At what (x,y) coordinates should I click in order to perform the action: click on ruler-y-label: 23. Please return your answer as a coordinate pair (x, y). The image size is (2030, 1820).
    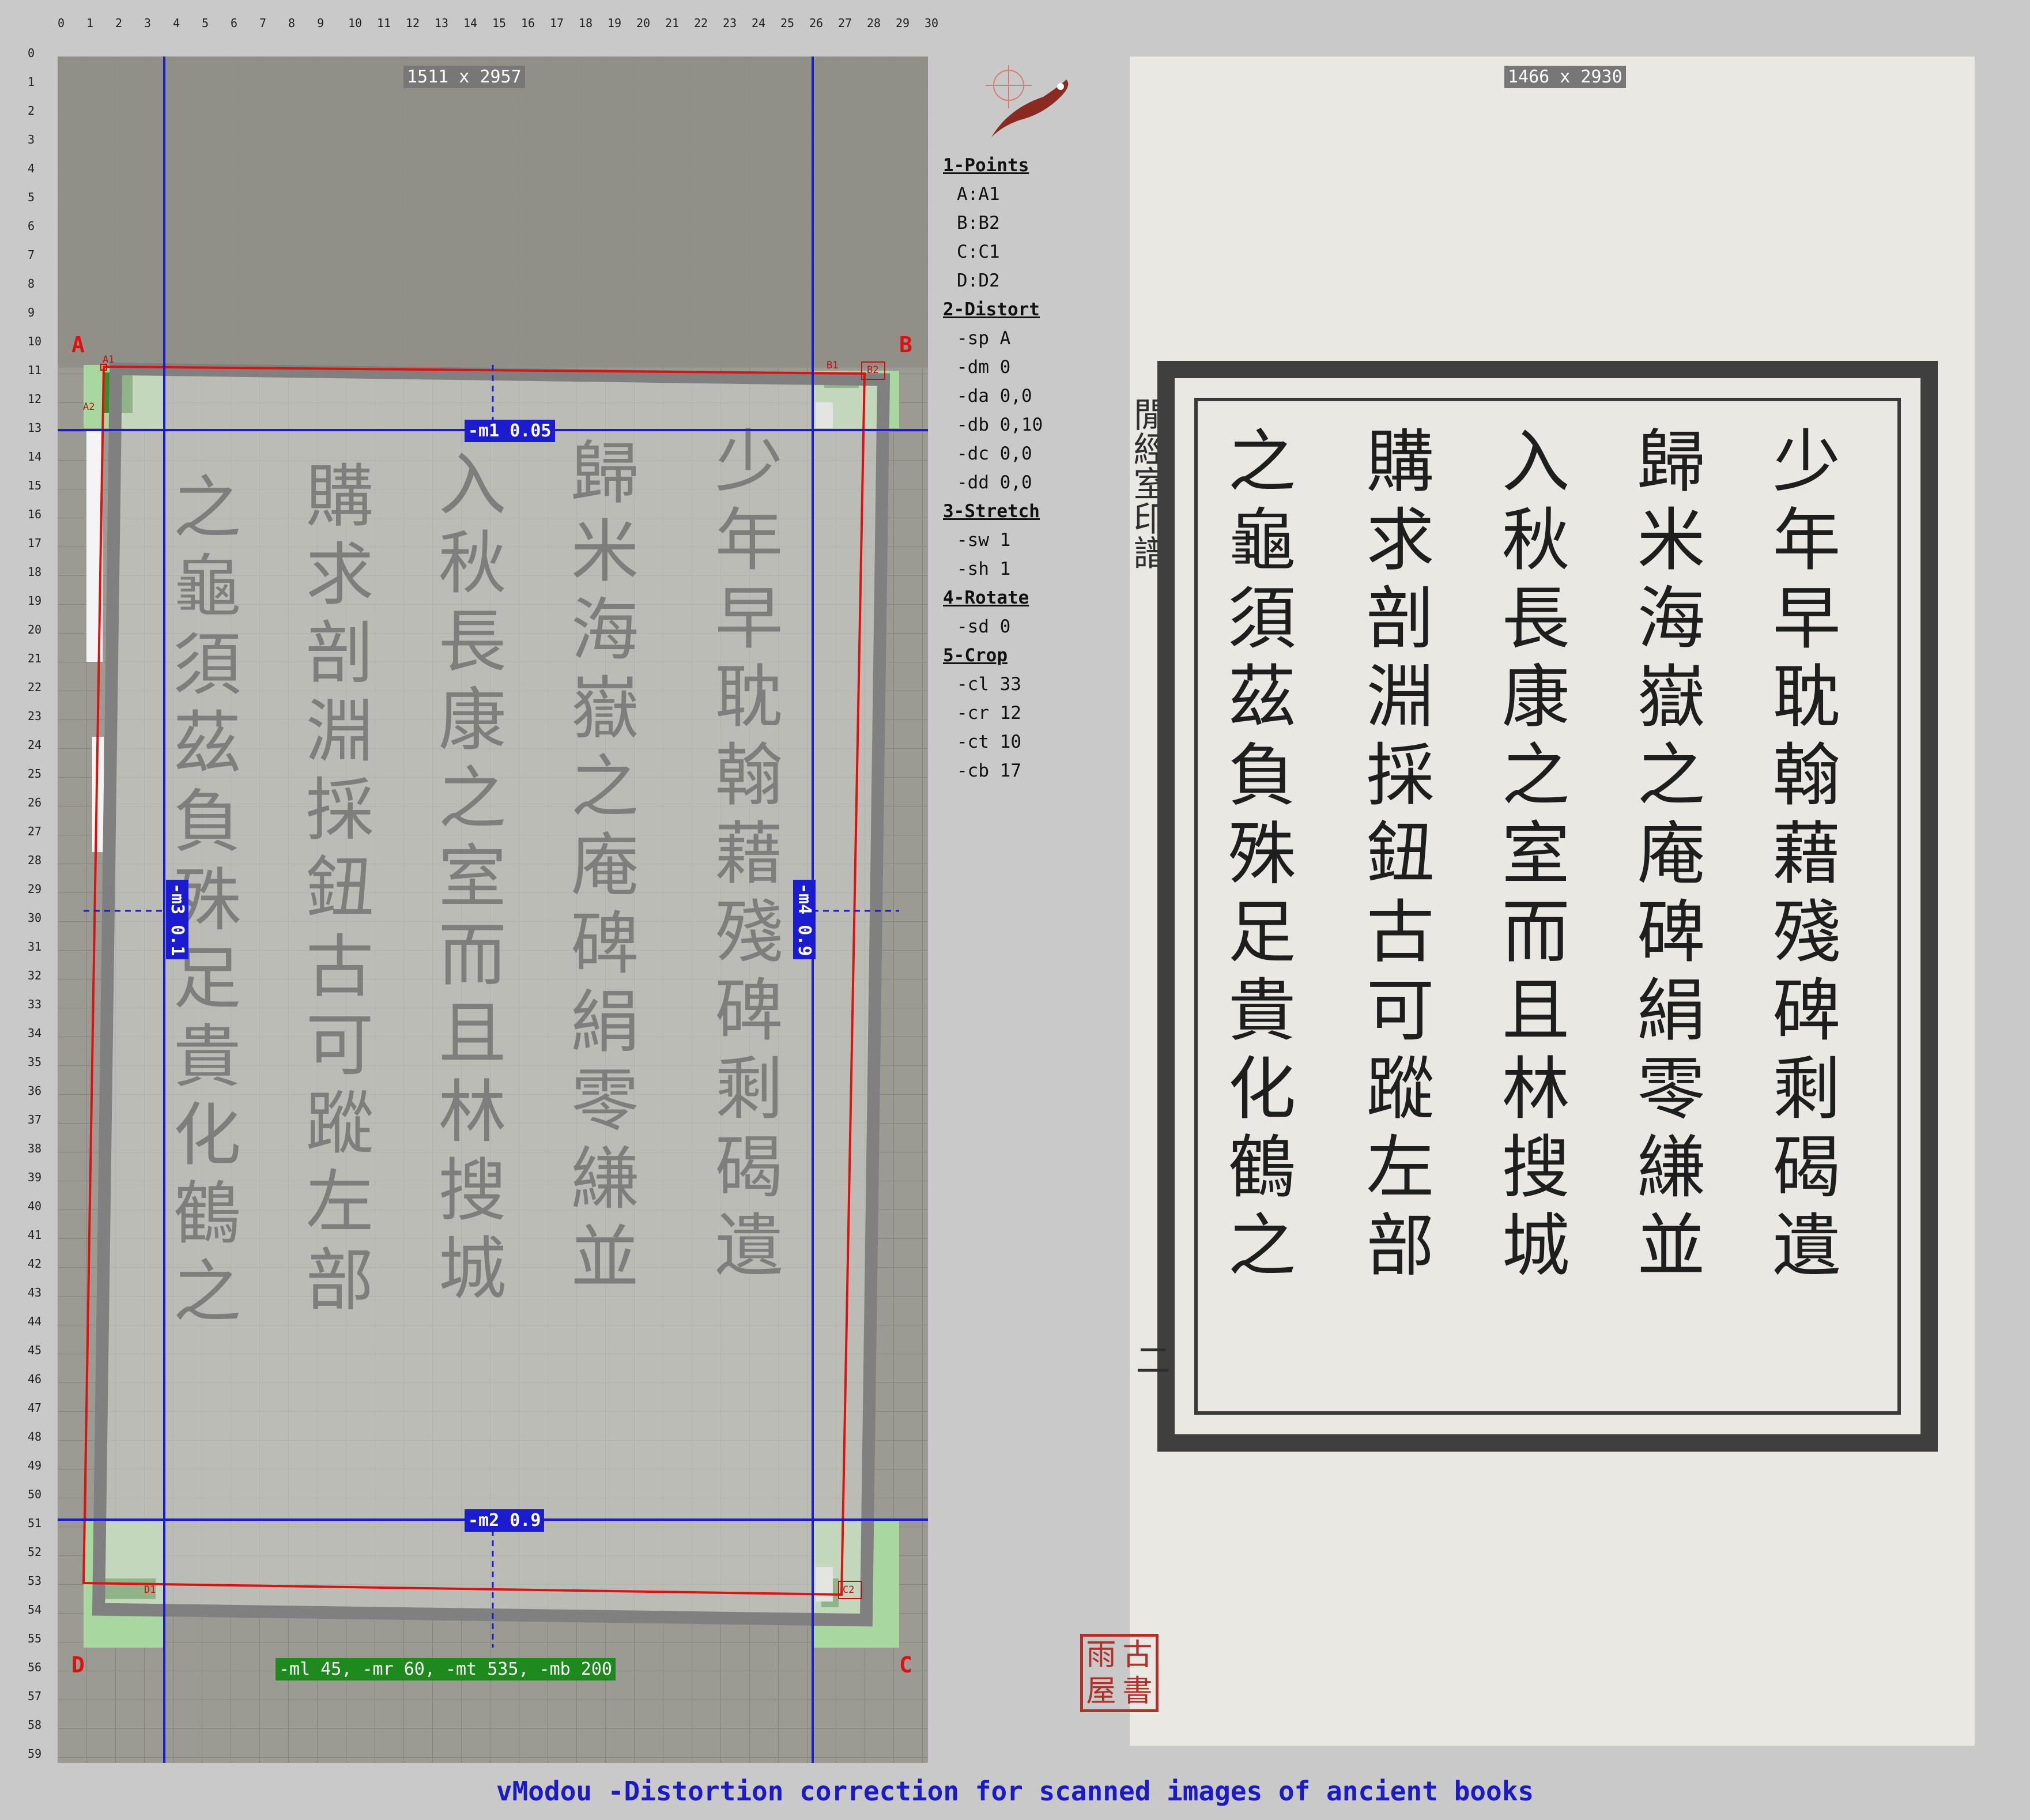
    Looking at the image, I should click on (35, 716).